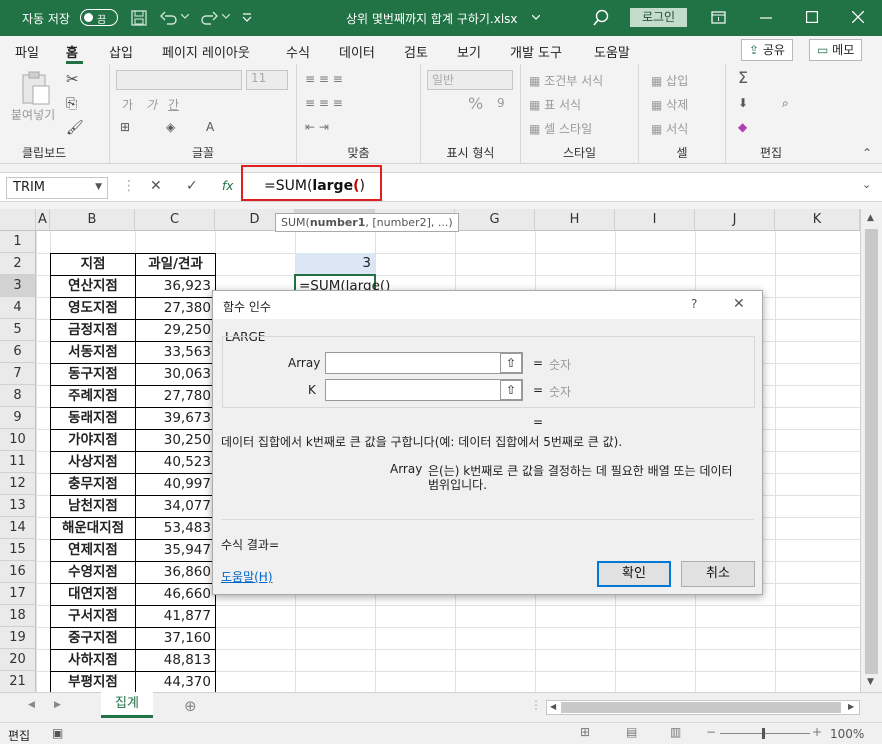 Image resolution: width=882 pixels, height=744 pixels. What do you see at coordinates (560, 128) in the screenshot?
I see `cell-styles-button: ▦ 셀 스타일` at bounding box center [560, 128].